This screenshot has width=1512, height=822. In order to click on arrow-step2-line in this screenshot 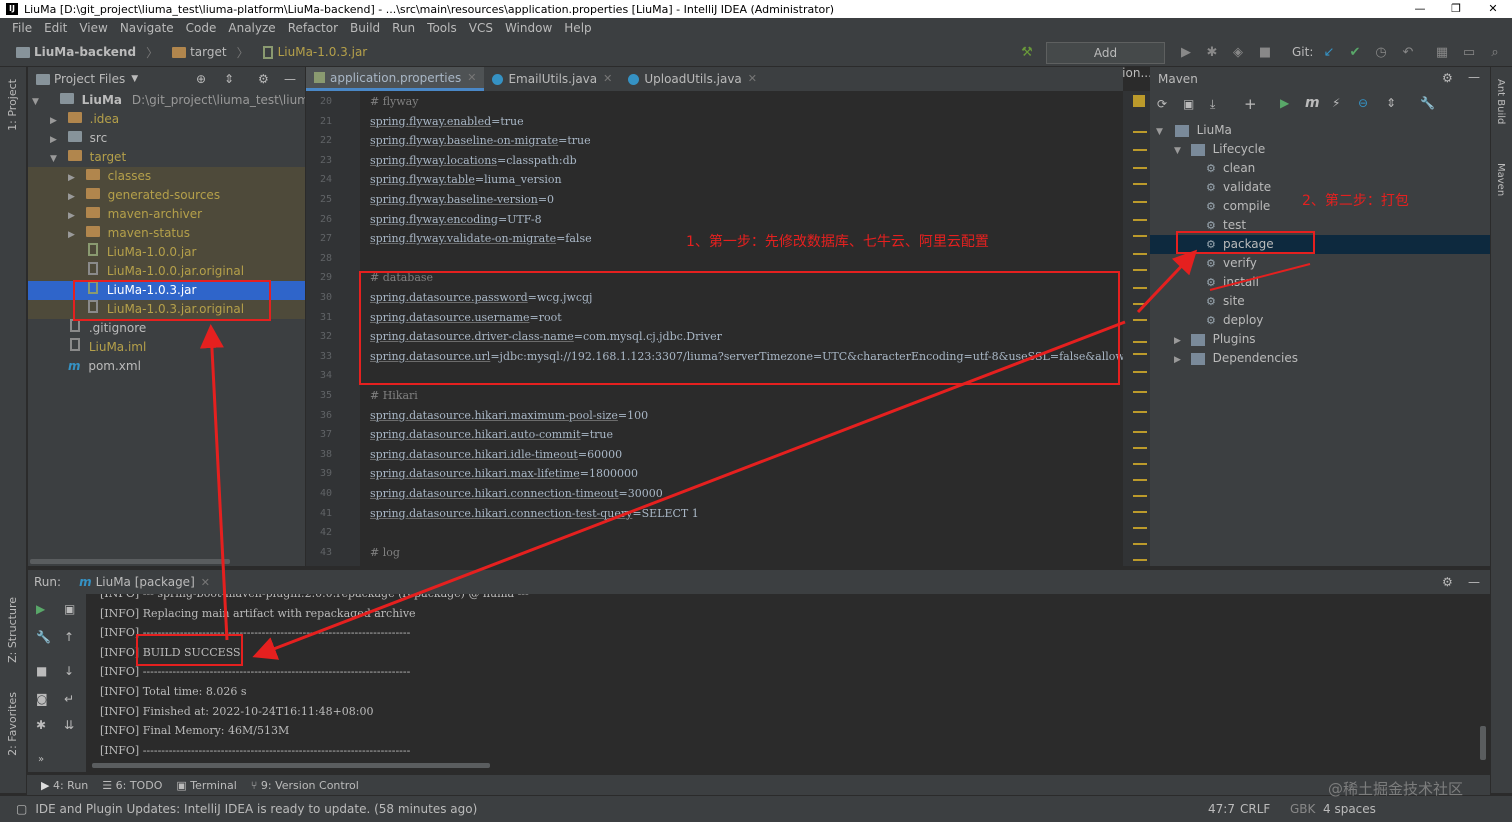, I will do `click(1260, 277)`.